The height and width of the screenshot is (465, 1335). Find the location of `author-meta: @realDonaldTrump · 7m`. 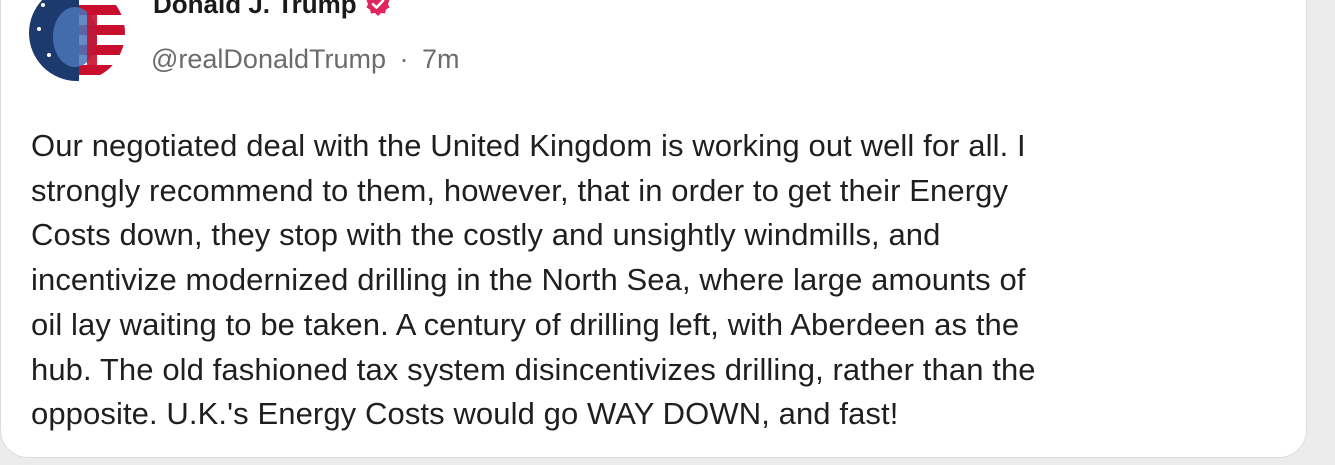

author-meta: @realDonaldTrump · 7m is located at coordinates (305, 59).